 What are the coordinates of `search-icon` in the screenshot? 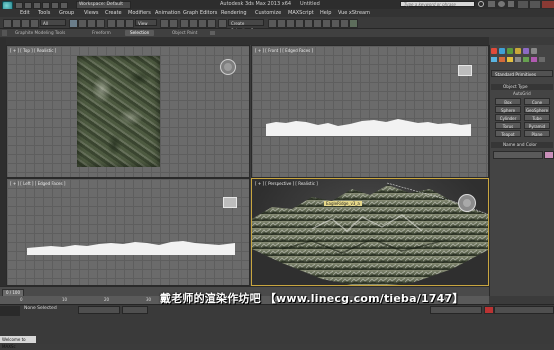 It's located at (481, 4).